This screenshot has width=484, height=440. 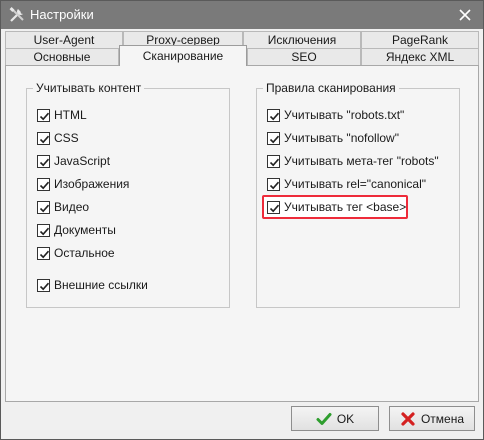 I want to click on checkbox-label: Документы, so click(x=85, y=230).